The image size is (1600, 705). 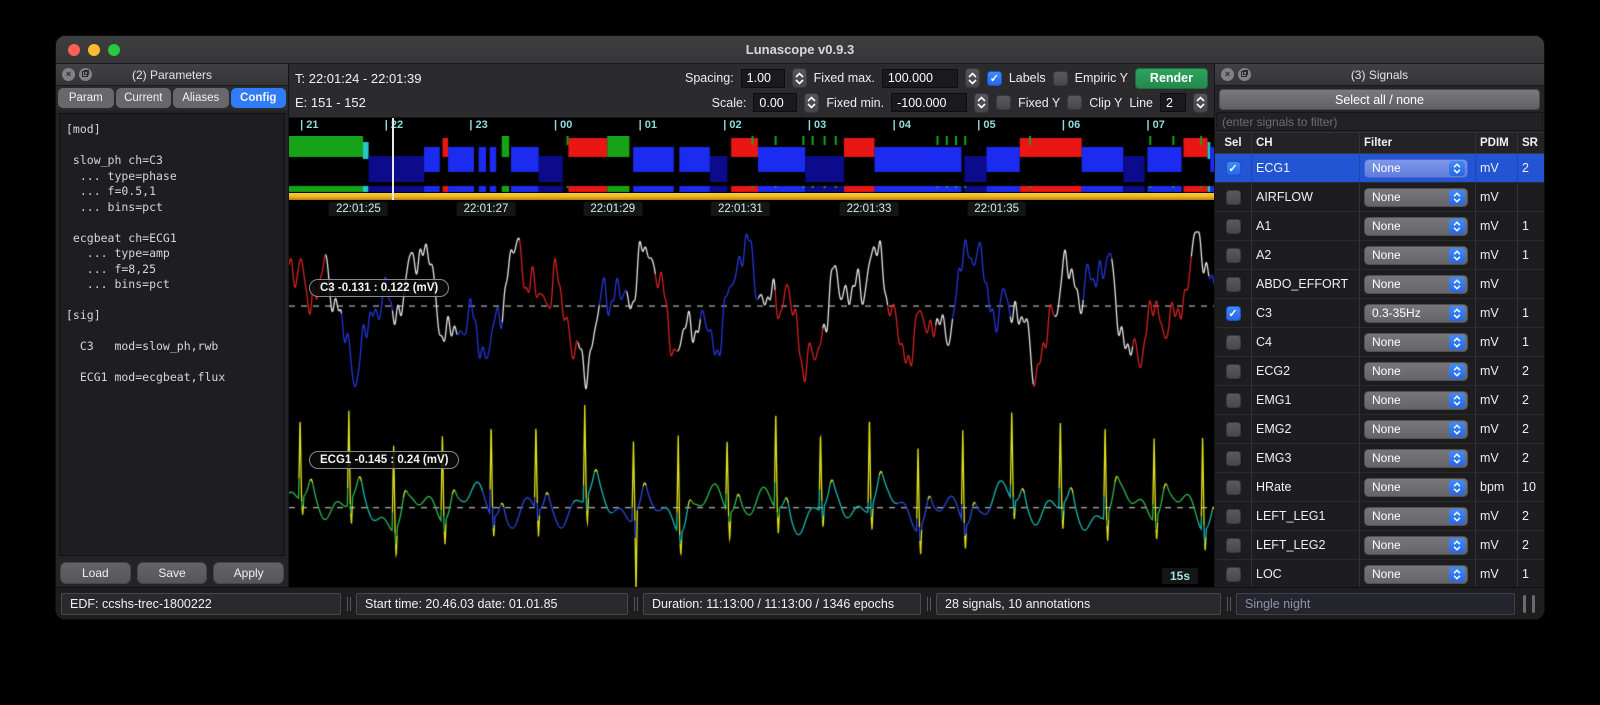 I want to click on signal-row-ecg2: ECG2 None mV 2, so click(x=1379, y=371).